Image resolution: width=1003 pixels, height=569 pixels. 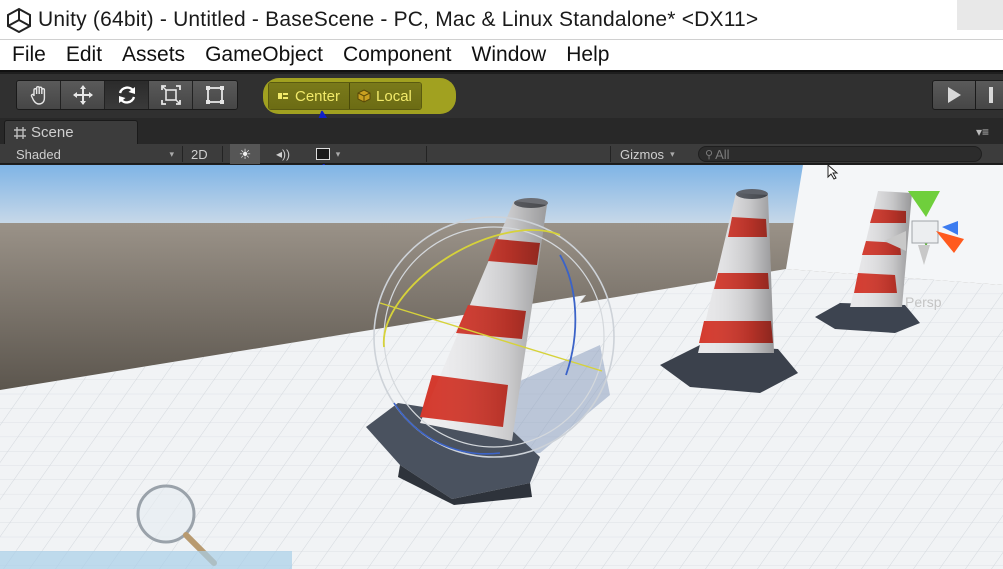 I want to click on play-button, so click(x=954, y=95).